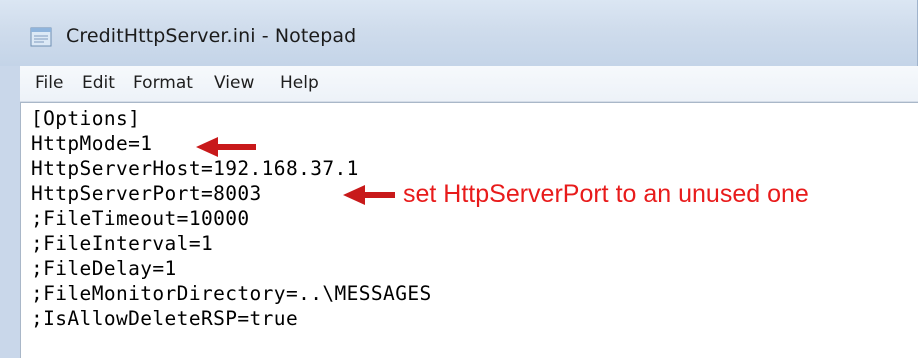 The image size is (918, 358). Describe the element at coordinates (163, 83) in the screenshot. I see `menu-format: Format` at that location.